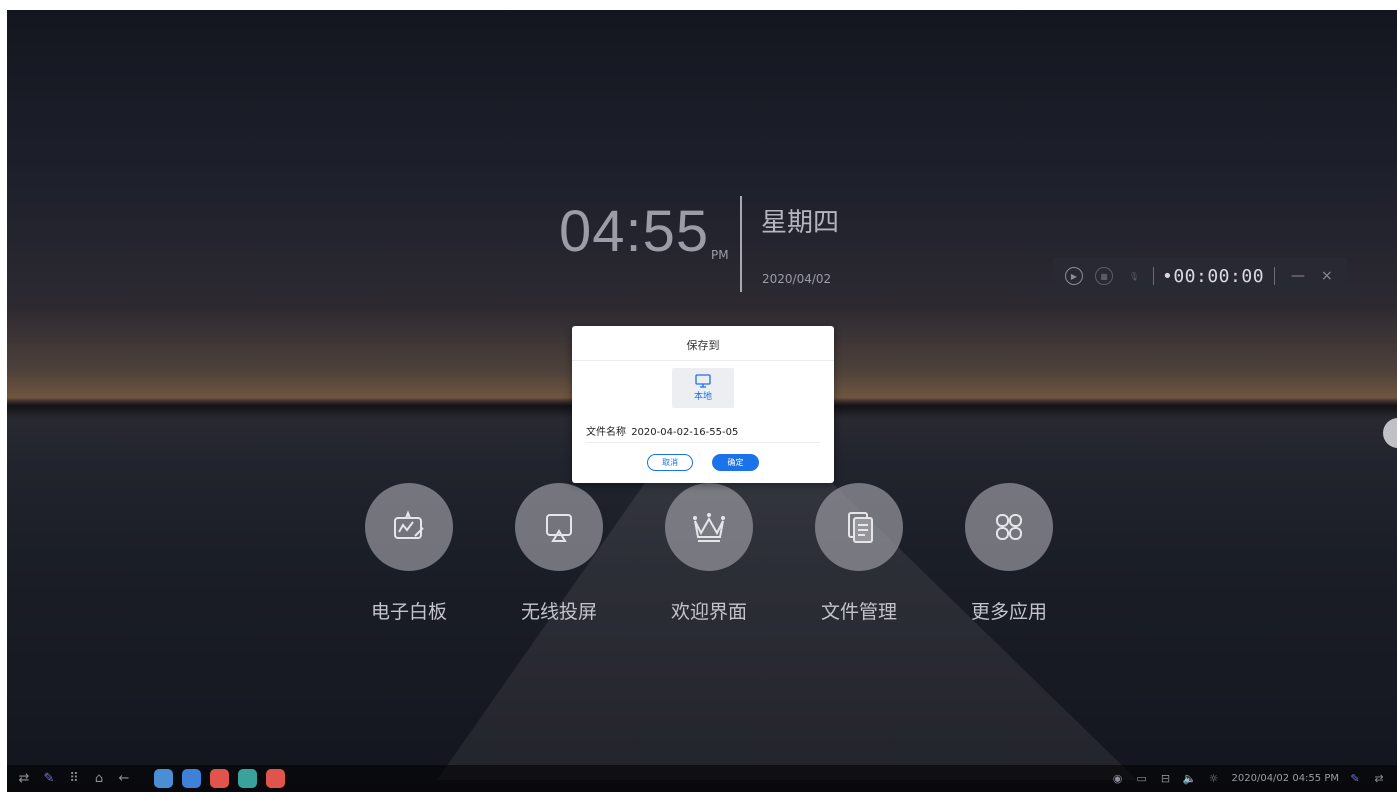 The height and width of the screenshot is (792, 1397). I want to click on app-welcome: 欢迎界面, so click(709, 553).